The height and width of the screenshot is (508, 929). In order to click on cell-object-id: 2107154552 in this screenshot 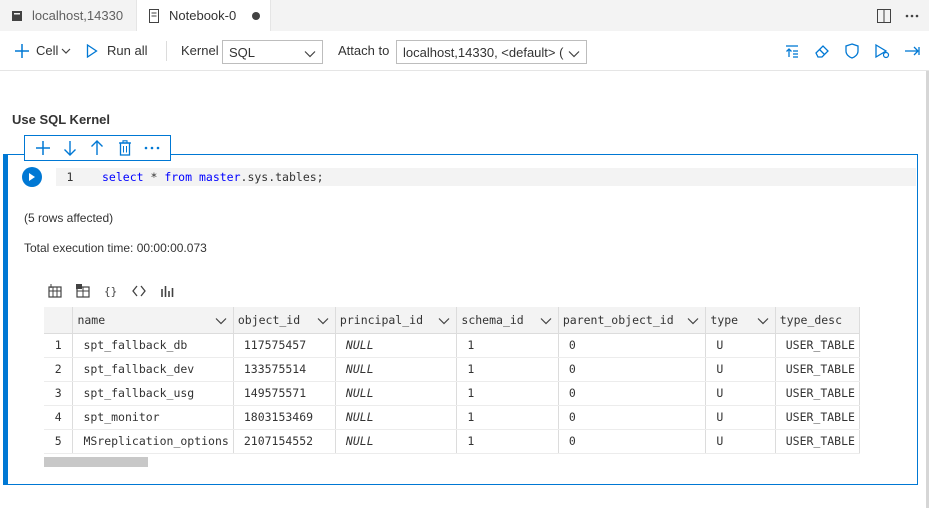, I will do `click(284, 441)`.